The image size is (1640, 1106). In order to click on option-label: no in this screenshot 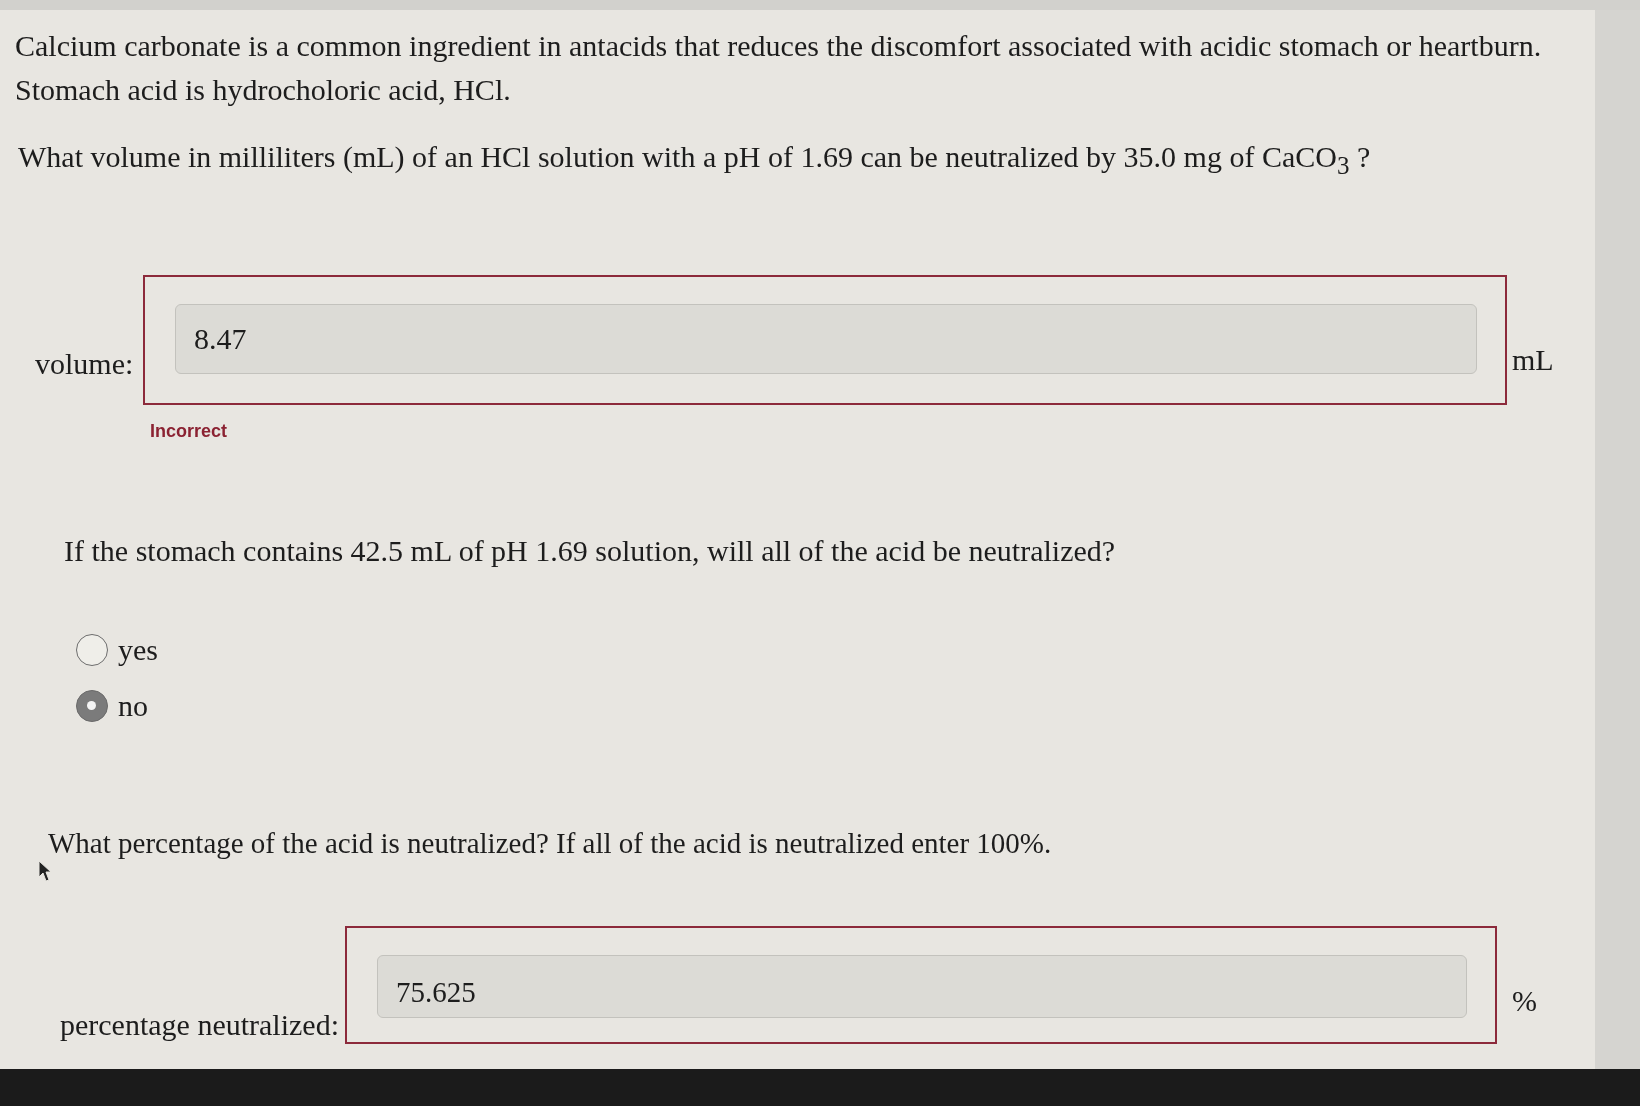, I will do `click(133, 706)`.